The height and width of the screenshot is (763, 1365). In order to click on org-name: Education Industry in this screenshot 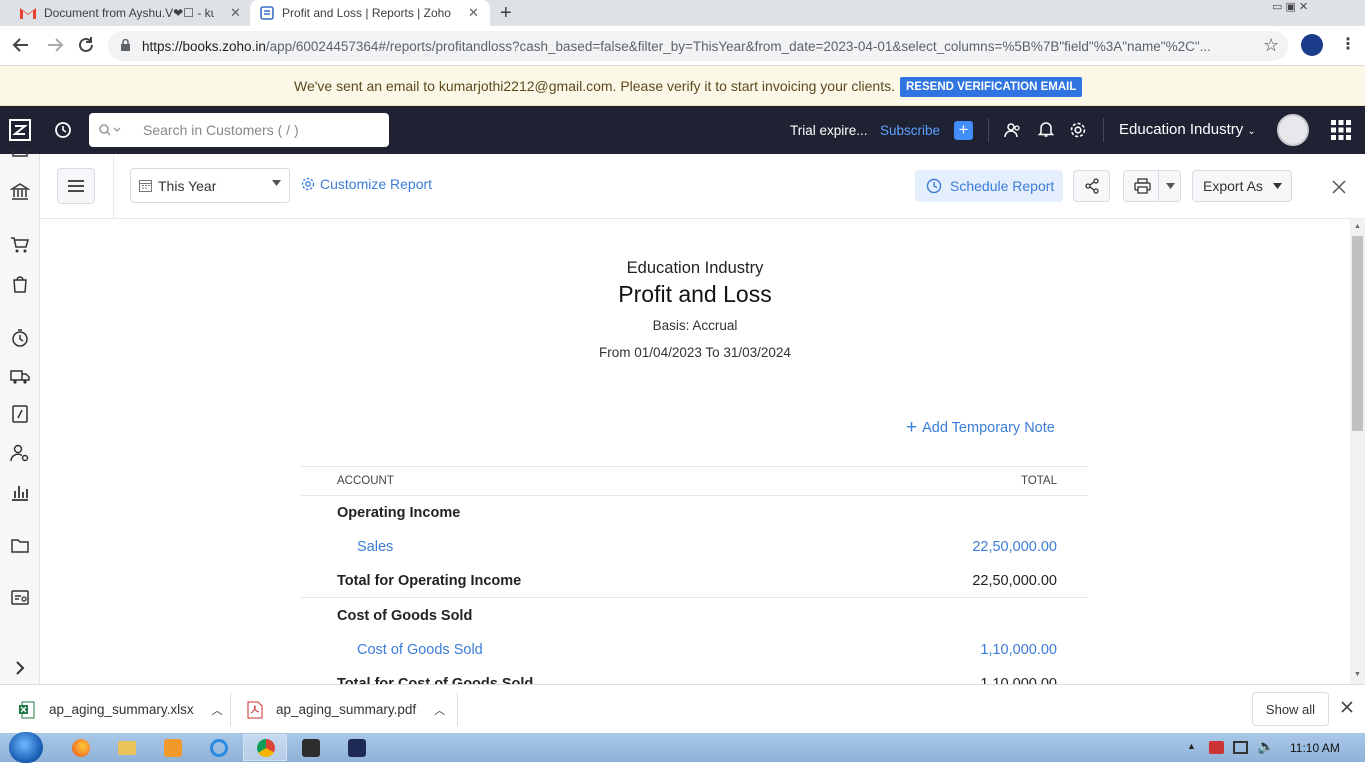, I will do `click(1181, 129)`.